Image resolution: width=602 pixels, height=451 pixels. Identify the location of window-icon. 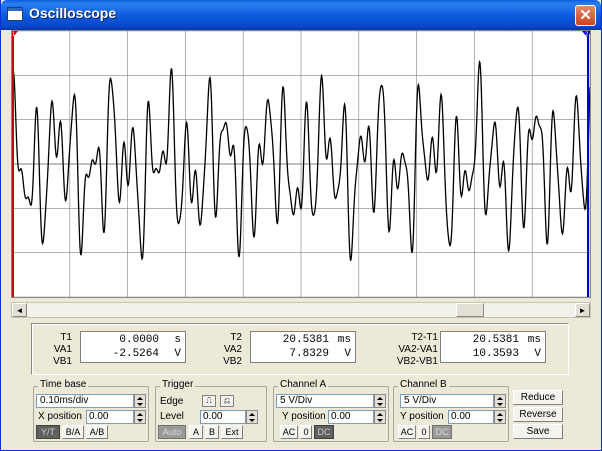
(15, 14).